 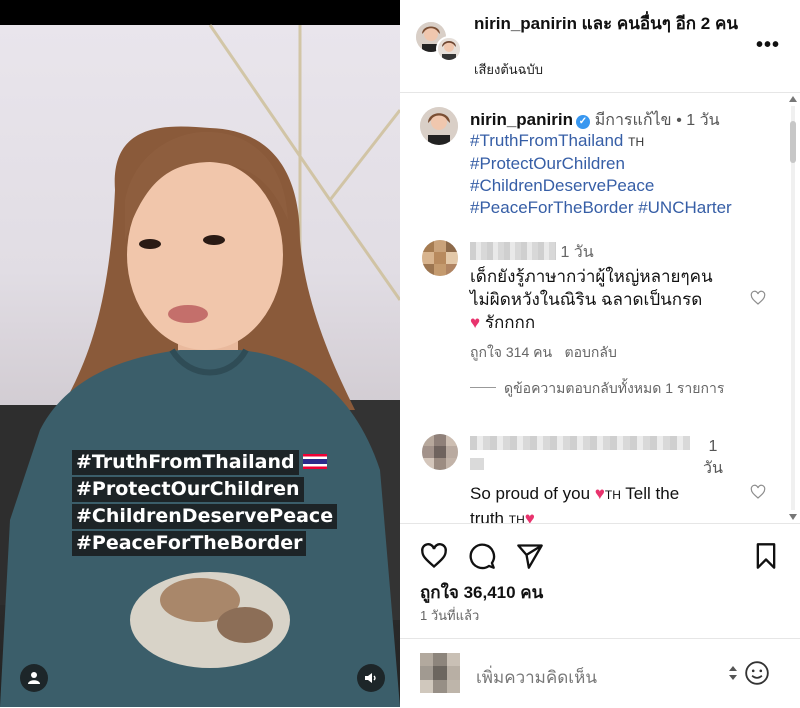 I want to click on comment-icon, so click(x=482, y=556).